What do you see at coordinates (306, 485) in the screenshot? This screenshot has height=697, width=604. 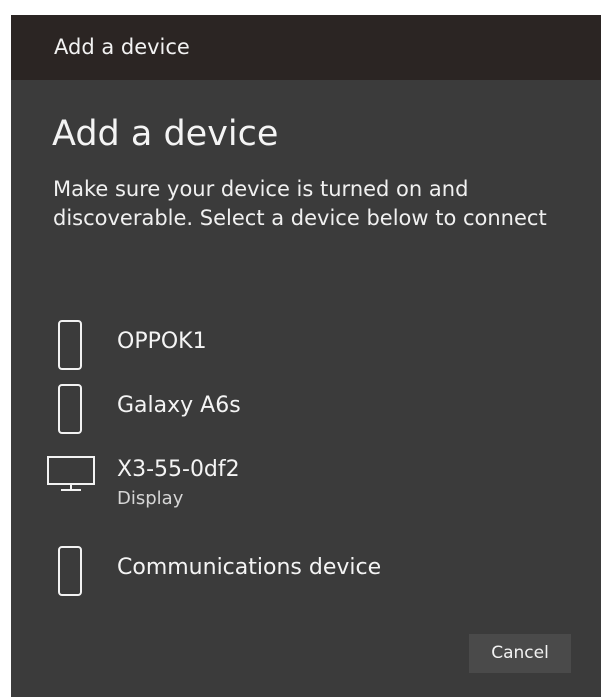 I see `device-item-x3-55-0df2: X3-55-0df2 Display` at bounding box center [306, 485].